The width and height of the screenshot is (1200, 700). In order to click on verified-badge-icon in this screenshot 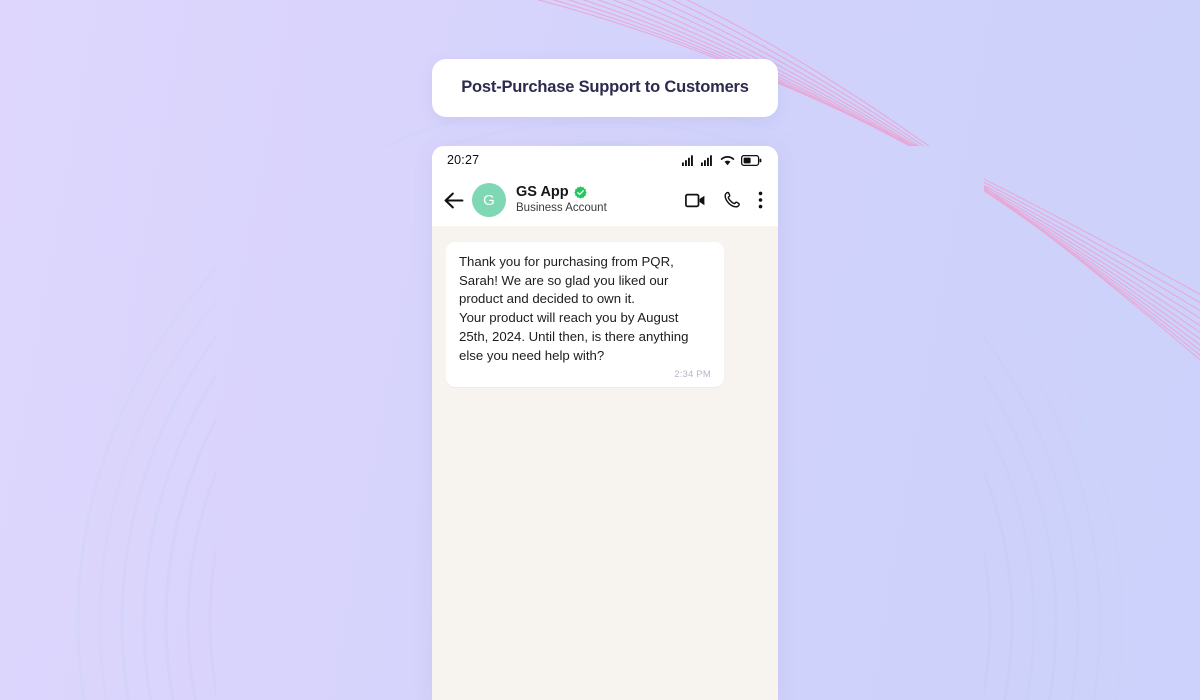, I will do `click(580, 192)`.